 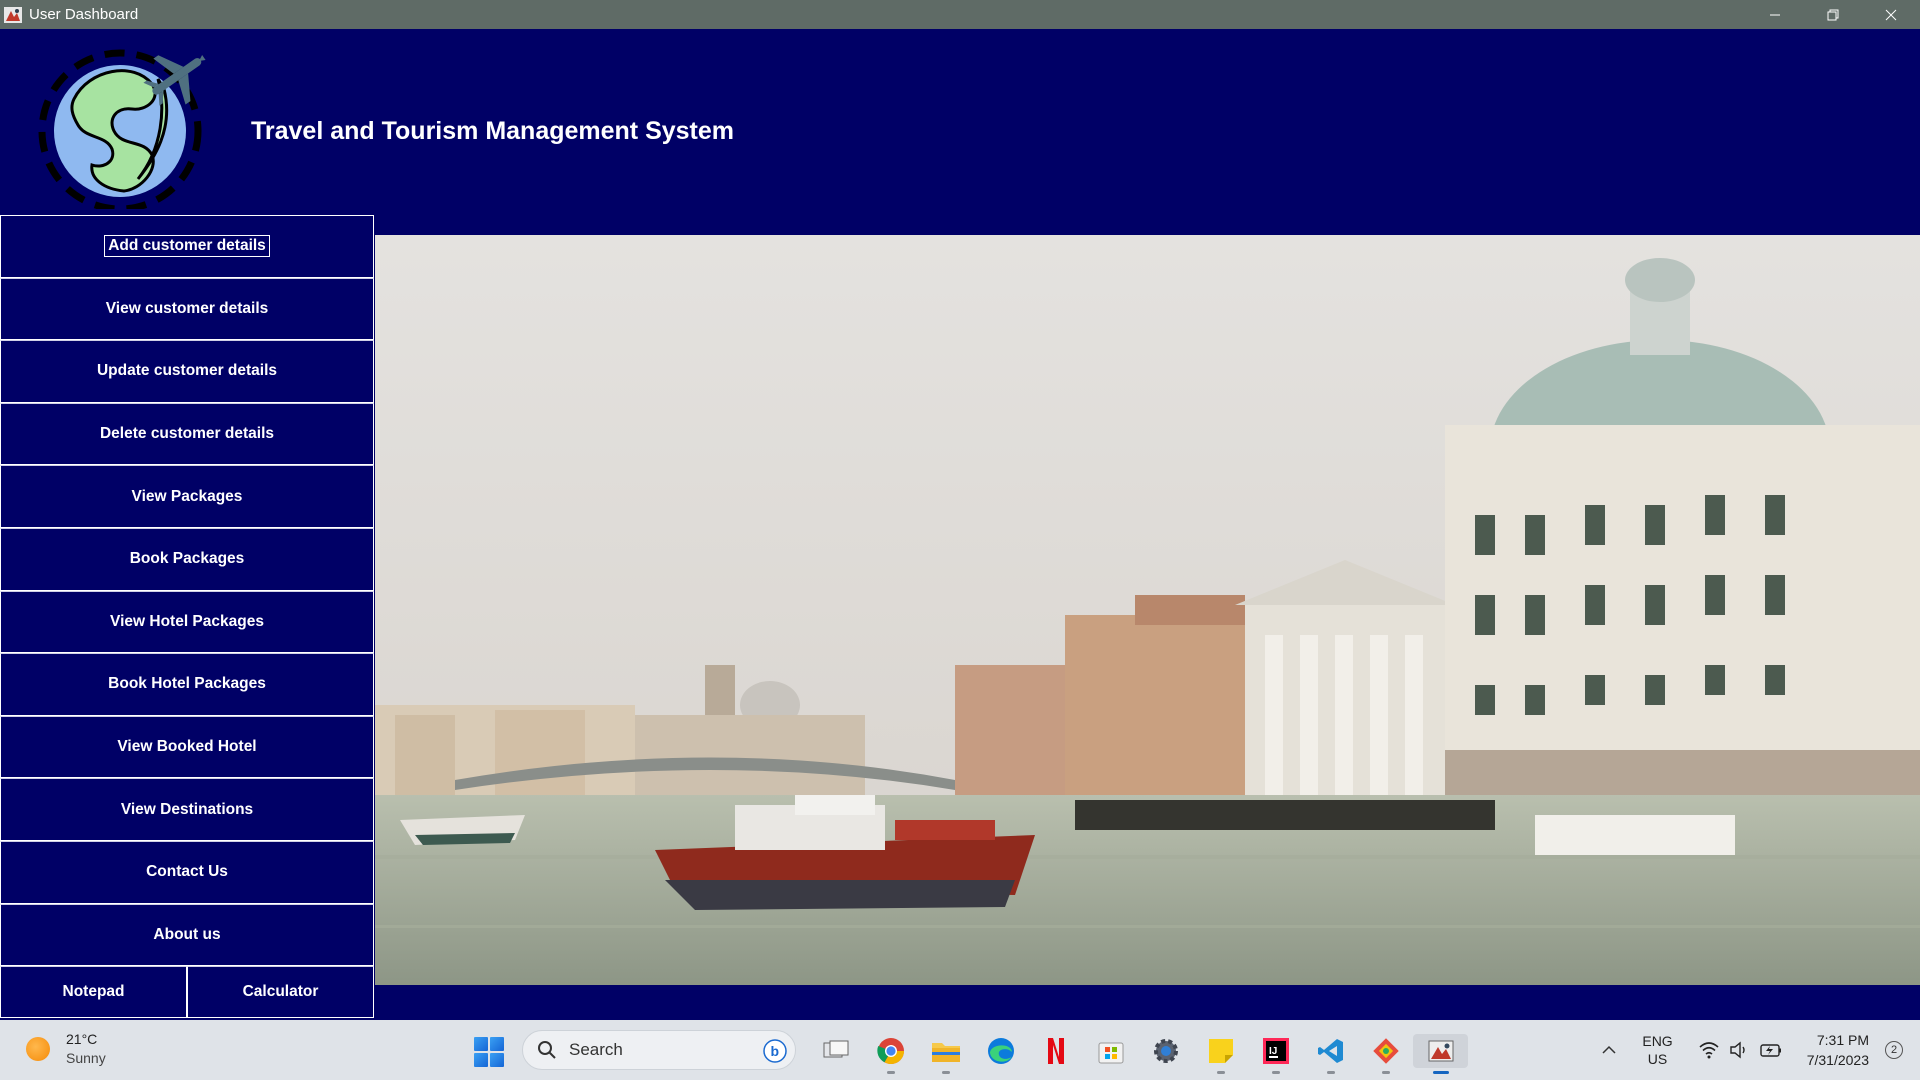 I want to click on button-label: Book Packages, so click(x=187, y=559).